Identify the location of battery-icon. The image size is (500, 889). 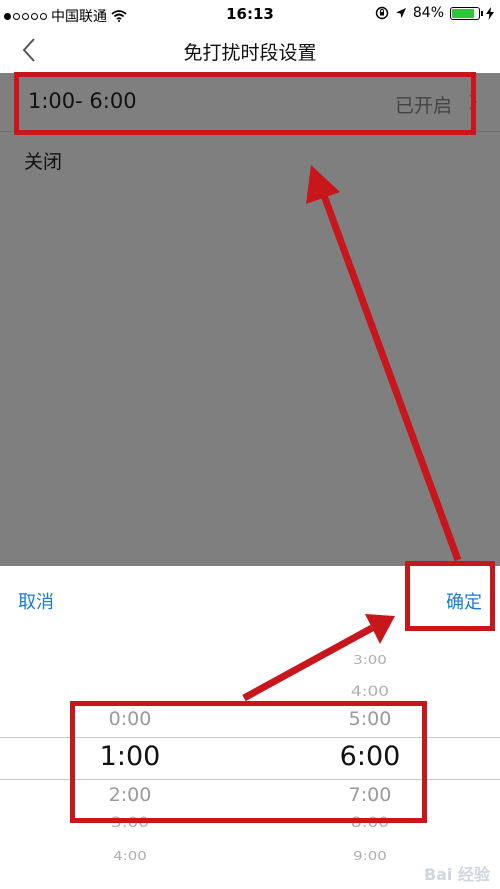
(466, 13).